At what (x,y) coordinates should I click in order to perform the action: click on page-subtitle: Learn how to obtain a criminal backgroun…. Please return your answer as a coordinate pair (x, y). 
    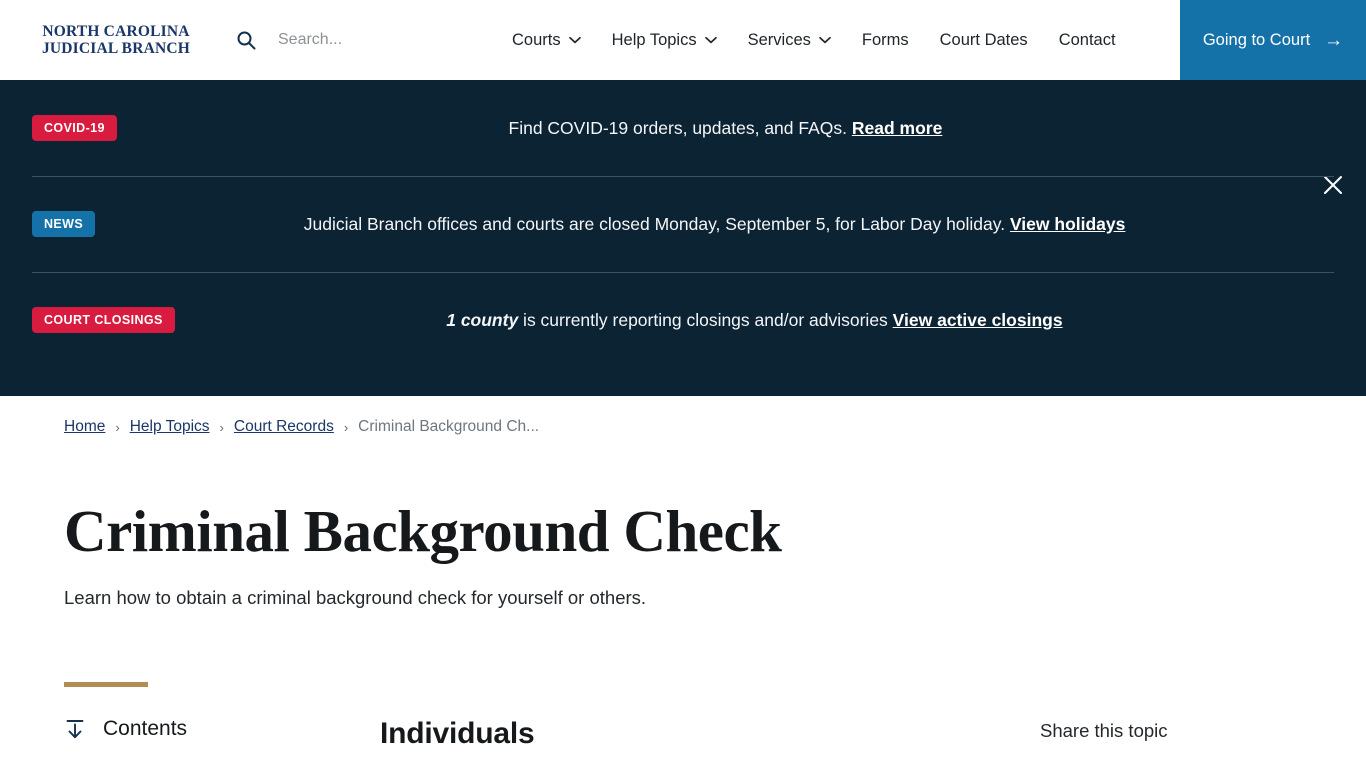
    Looking at the image, I should click on (355, 597).